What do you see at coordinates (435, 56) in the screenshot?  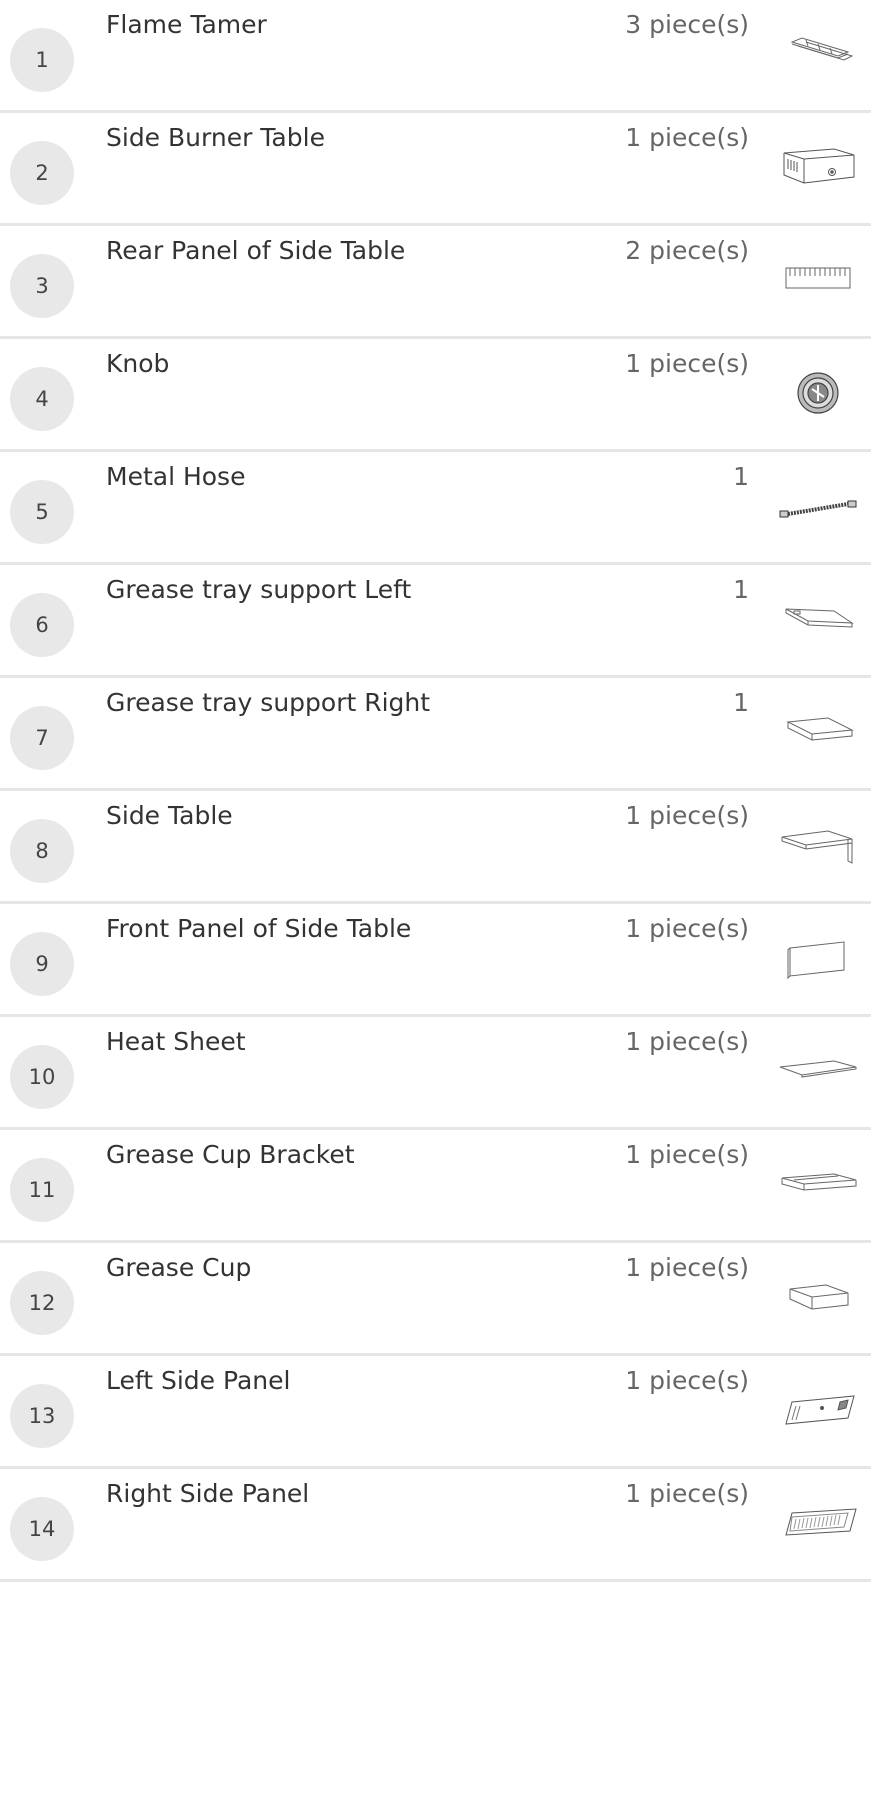 I see `part-row: 1 Flame Tamer 3 piece(s)` at bounding box center [435, 56].